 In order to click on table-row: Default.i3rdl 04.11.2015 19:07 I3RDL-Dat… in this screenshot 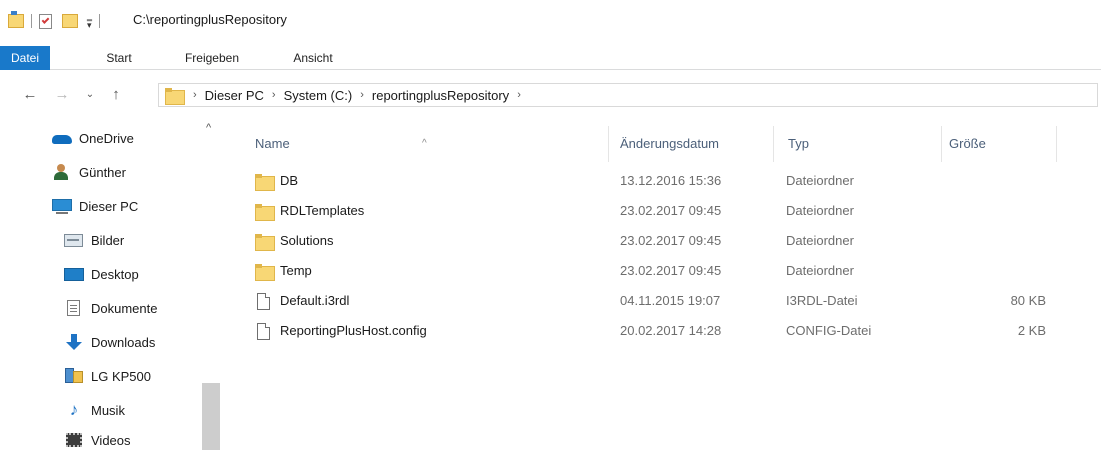, I will do `click(650, 301)`.